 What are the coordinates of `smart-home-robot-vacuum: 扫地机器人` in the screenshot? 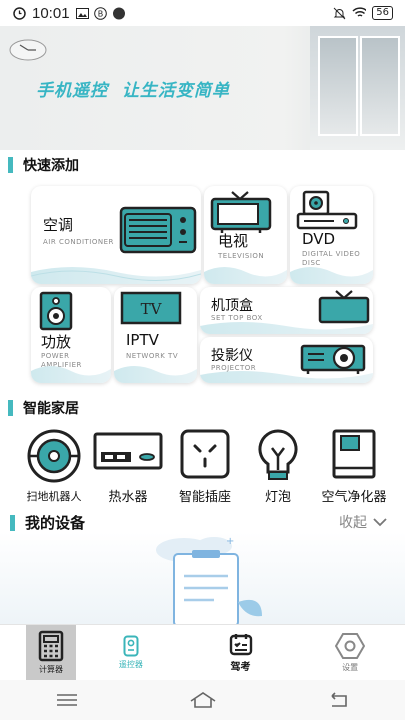 It's located at (54, 466).